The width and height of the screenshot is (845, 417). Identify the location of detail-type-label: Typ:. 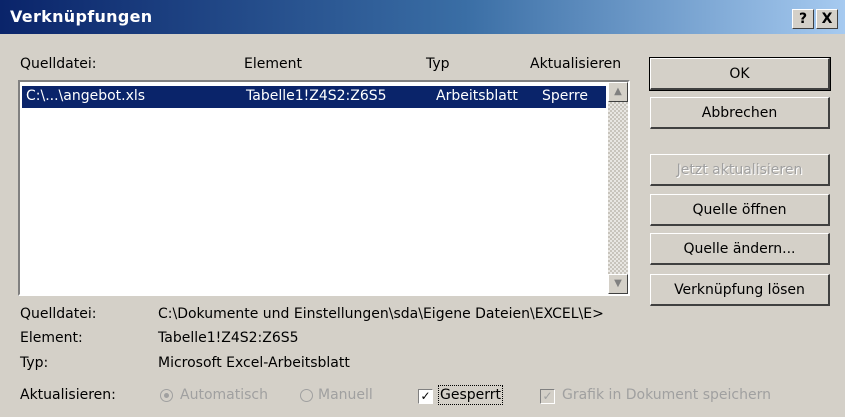
(34, 363).